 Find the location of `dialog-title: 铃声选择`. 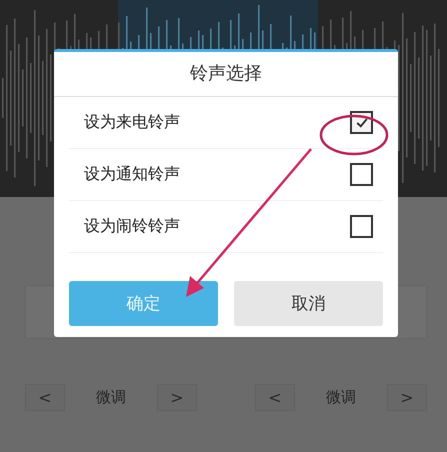

dialog-title: 铃声选择 is located at coordinates (226, 74).